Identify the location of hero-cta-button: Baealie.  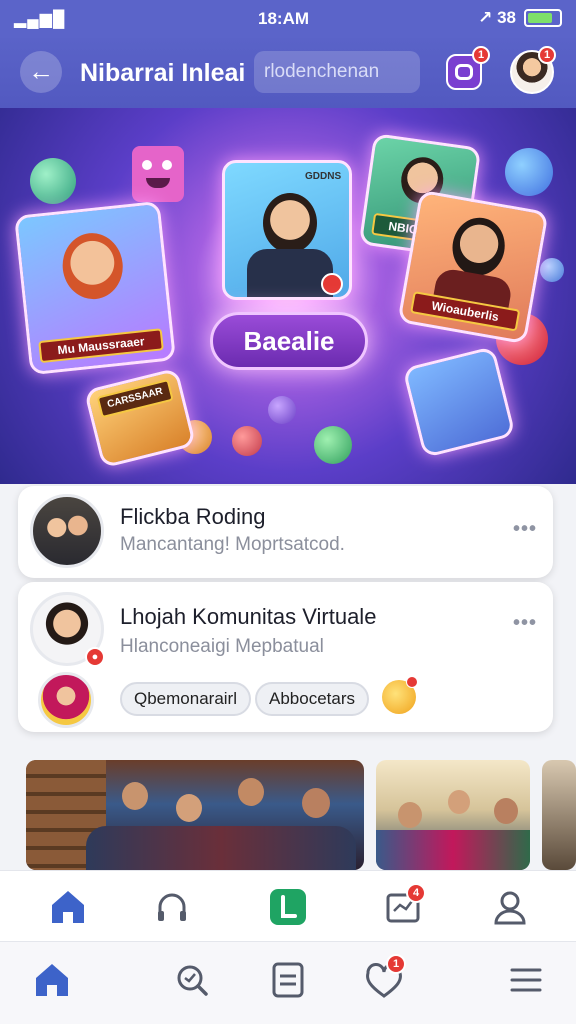
(289, 341).